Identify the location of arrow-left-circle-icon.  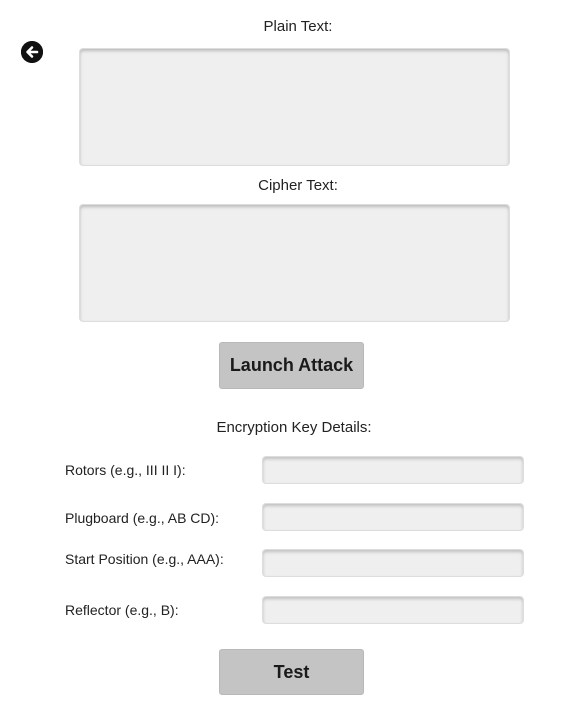
(32, 52).